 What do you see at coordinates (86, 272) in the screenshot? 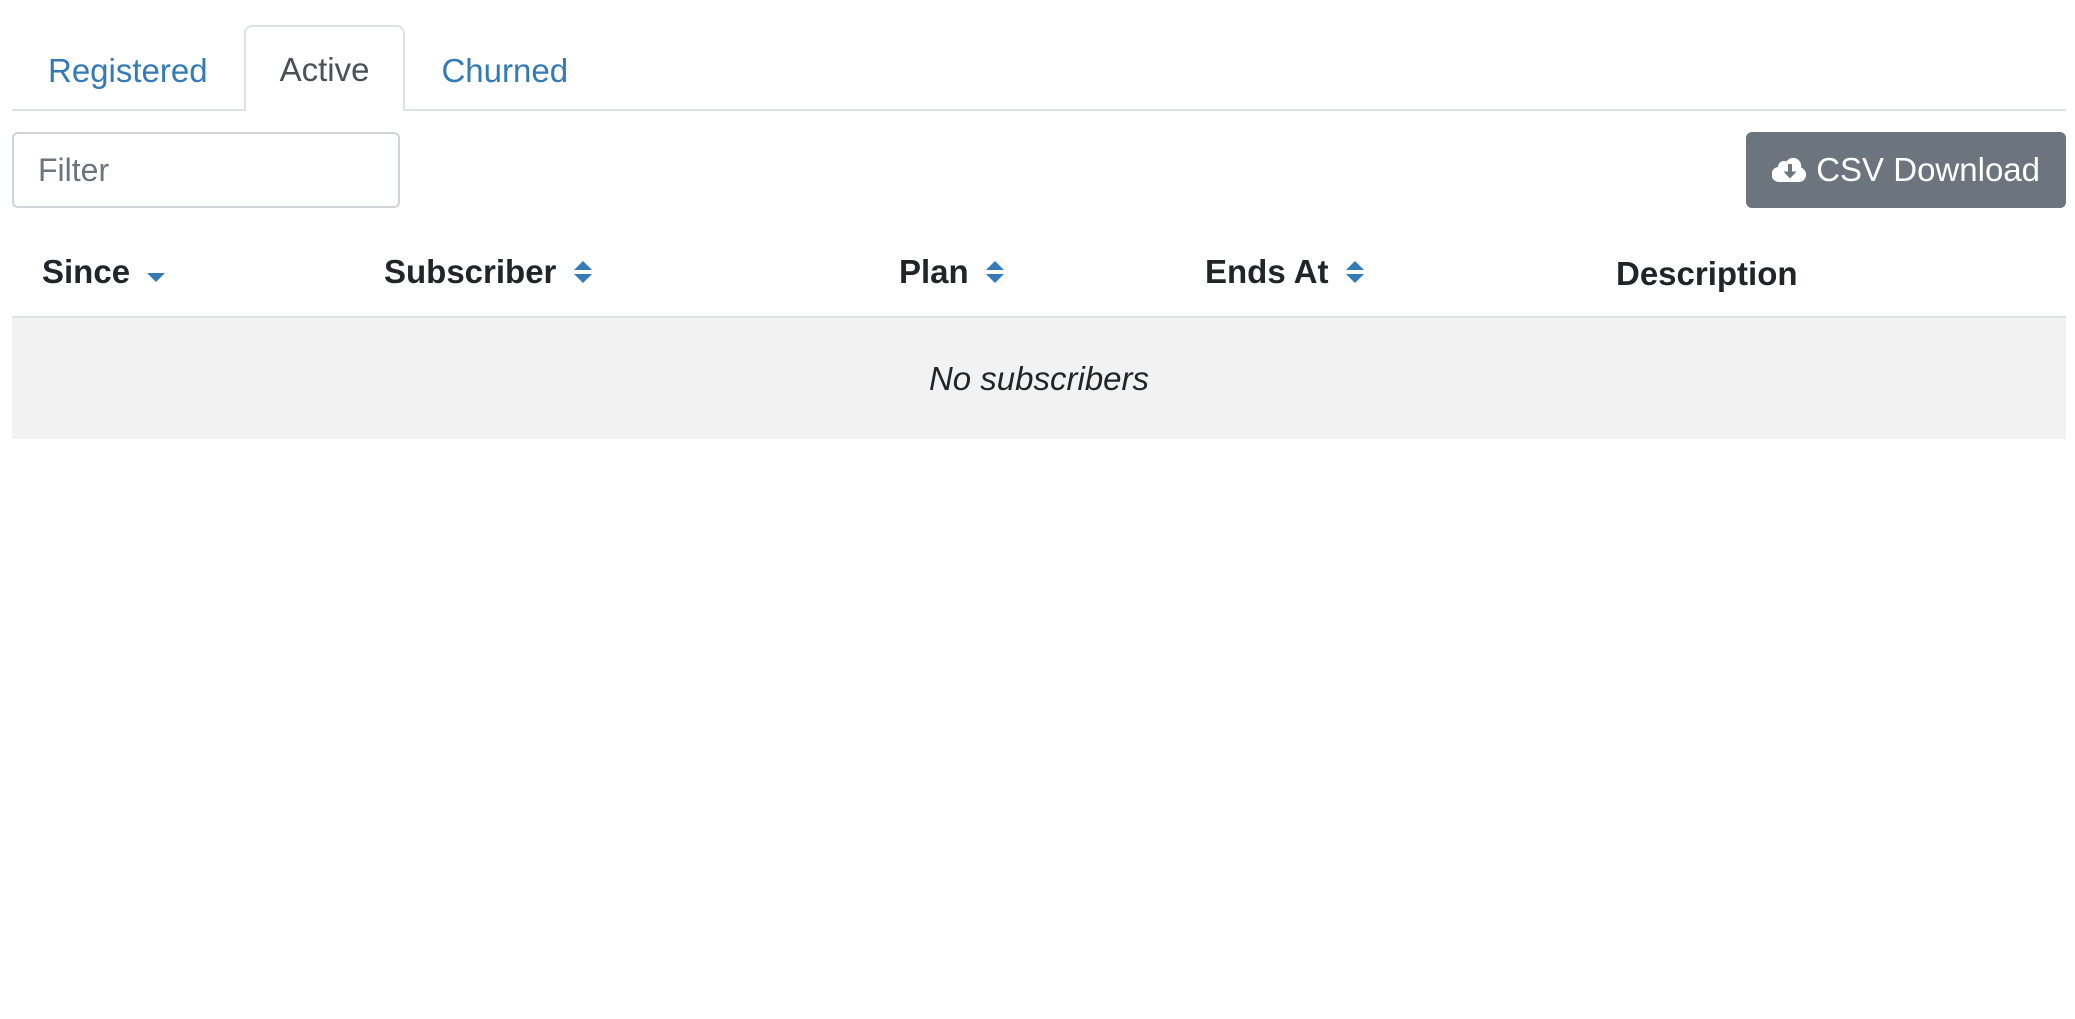
I see `column-since-label: Since` at bounding box center [86, 272].